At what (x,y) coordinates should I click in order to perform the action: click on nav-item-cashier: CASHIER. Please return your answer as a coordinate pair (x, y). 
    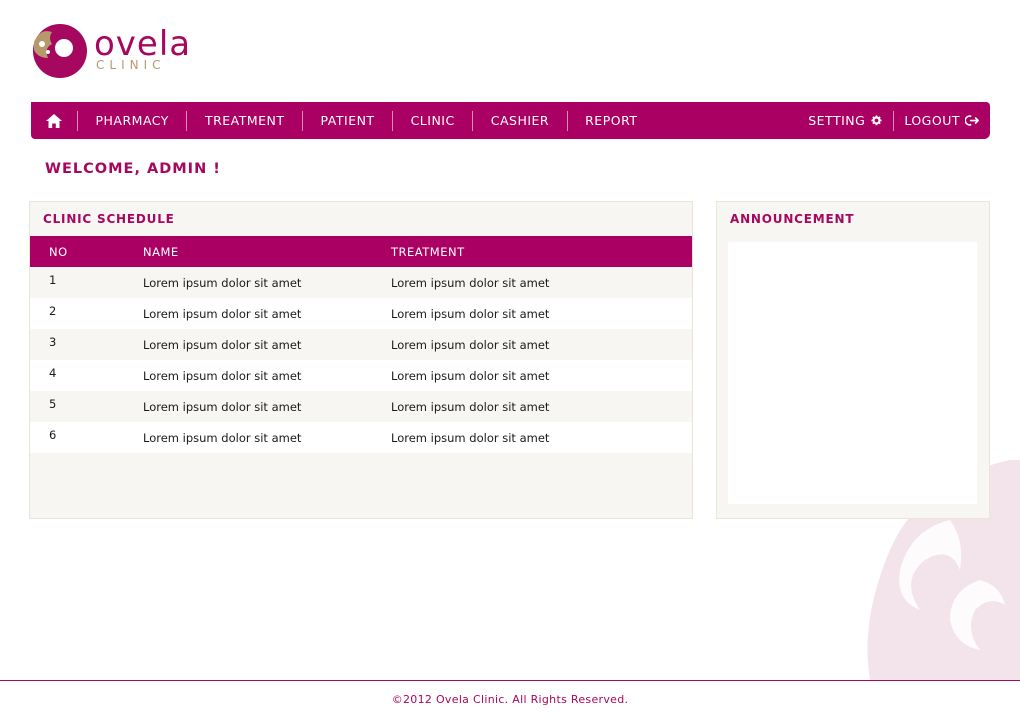
    Looking at the image, I should click on (519, 120).